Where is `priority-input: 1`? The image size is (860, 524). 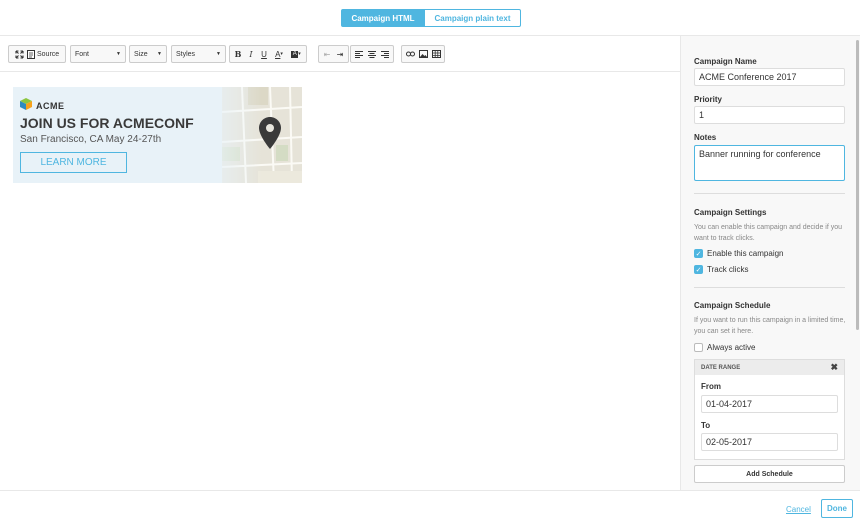
priority-input: 1 is located at coordinates (769, 115).